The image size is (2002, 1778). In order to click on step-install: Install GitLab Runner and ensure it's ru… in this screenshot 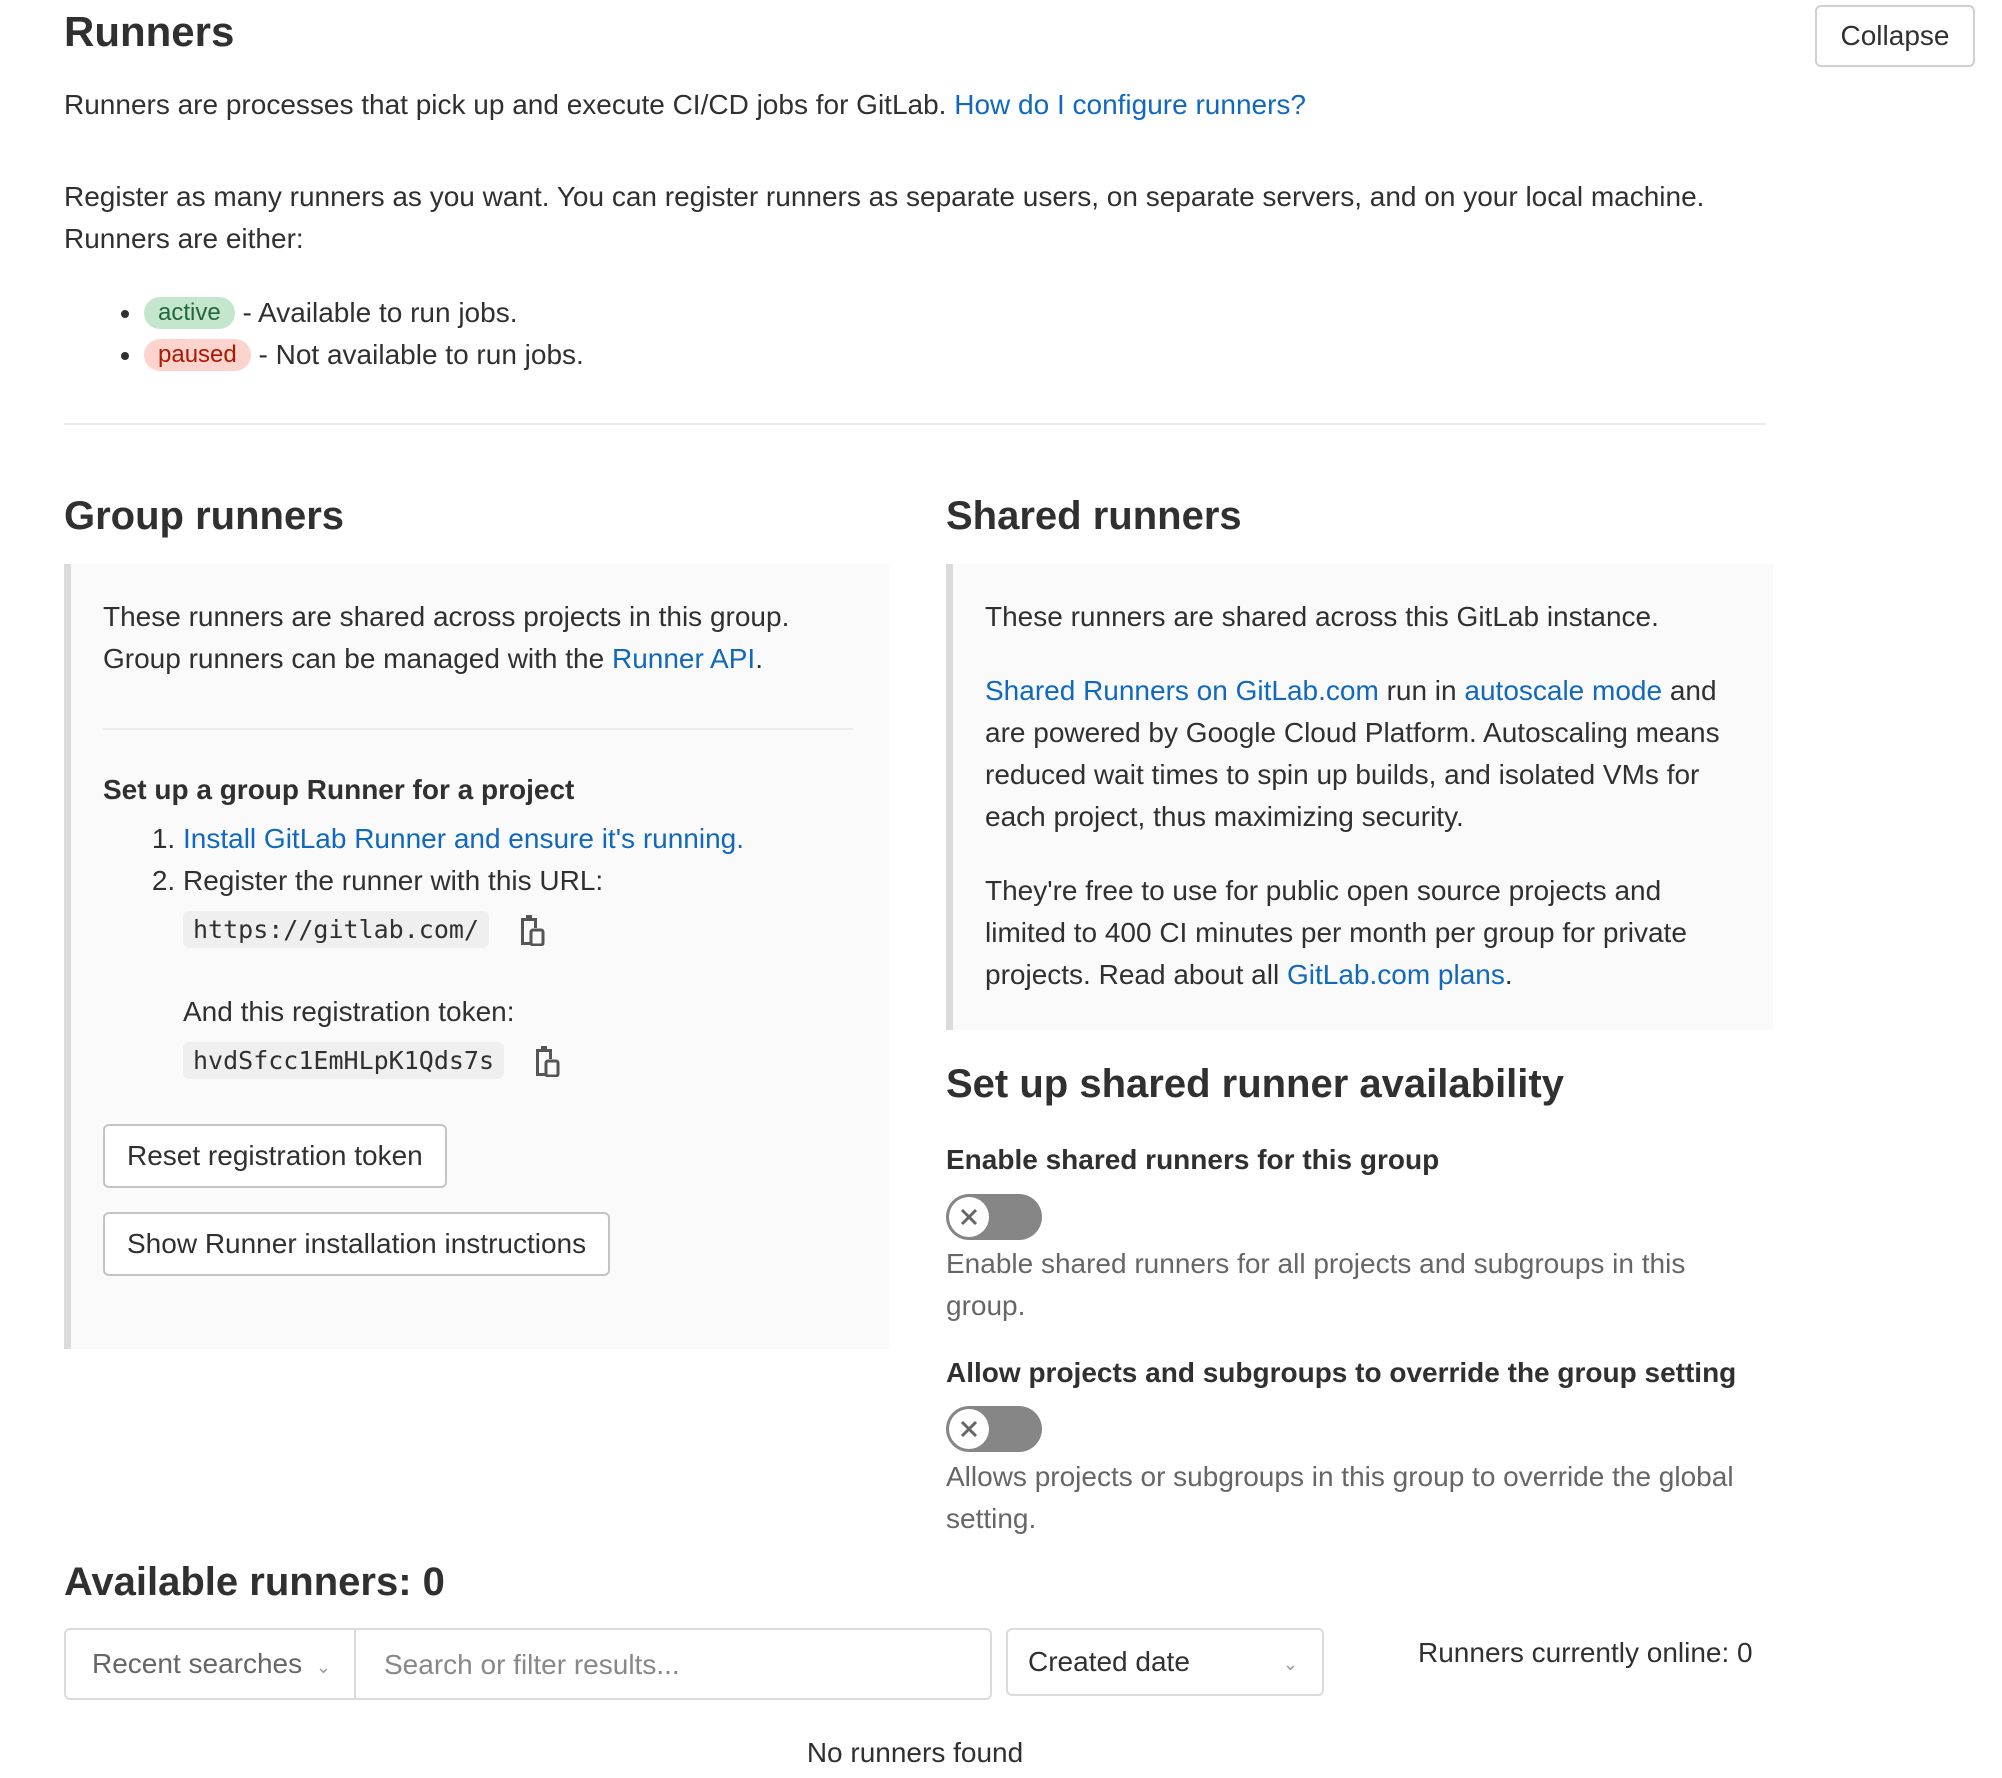, I will do `click(533, 839)`.